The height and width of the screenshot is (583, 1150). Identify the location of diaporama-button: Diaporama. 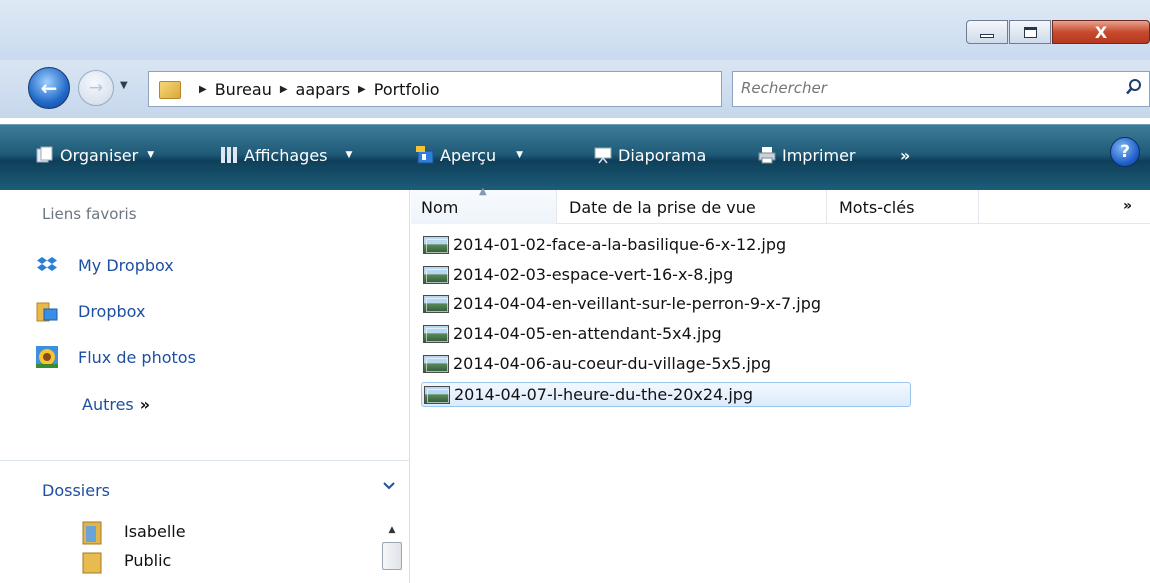
(650, 155).